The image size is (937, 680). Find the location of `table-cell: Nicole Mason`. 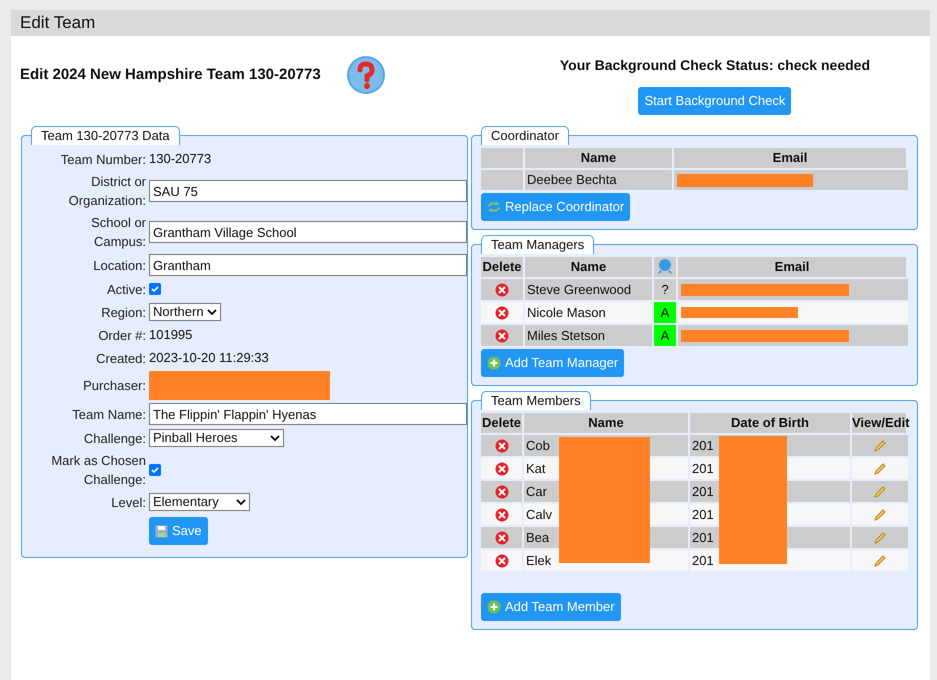

table-cell: Nicole Mason is located at coordinates (589, 312).